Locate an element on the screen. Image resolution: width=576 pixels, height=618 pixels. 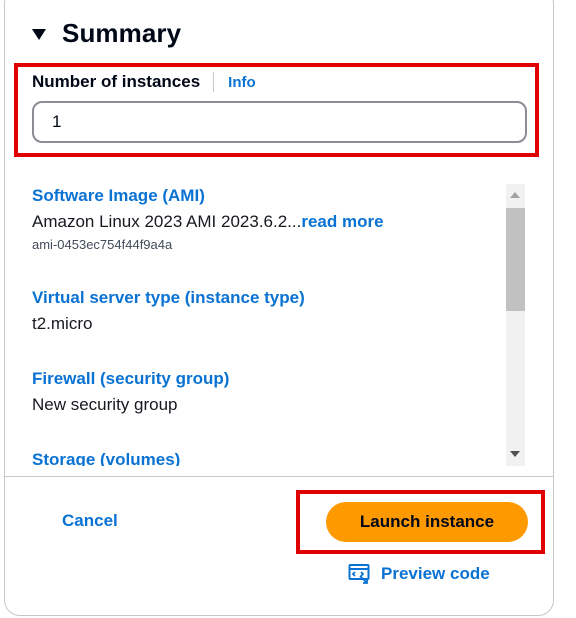
storage-link: Storage (volumes) is located at coordinates (106, 458).